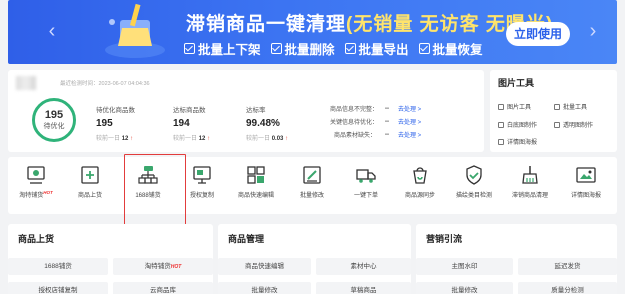 Image resolution: width=625 pixels, height=294 pixels. I want to click on monitor-icon, so click(202, 175).